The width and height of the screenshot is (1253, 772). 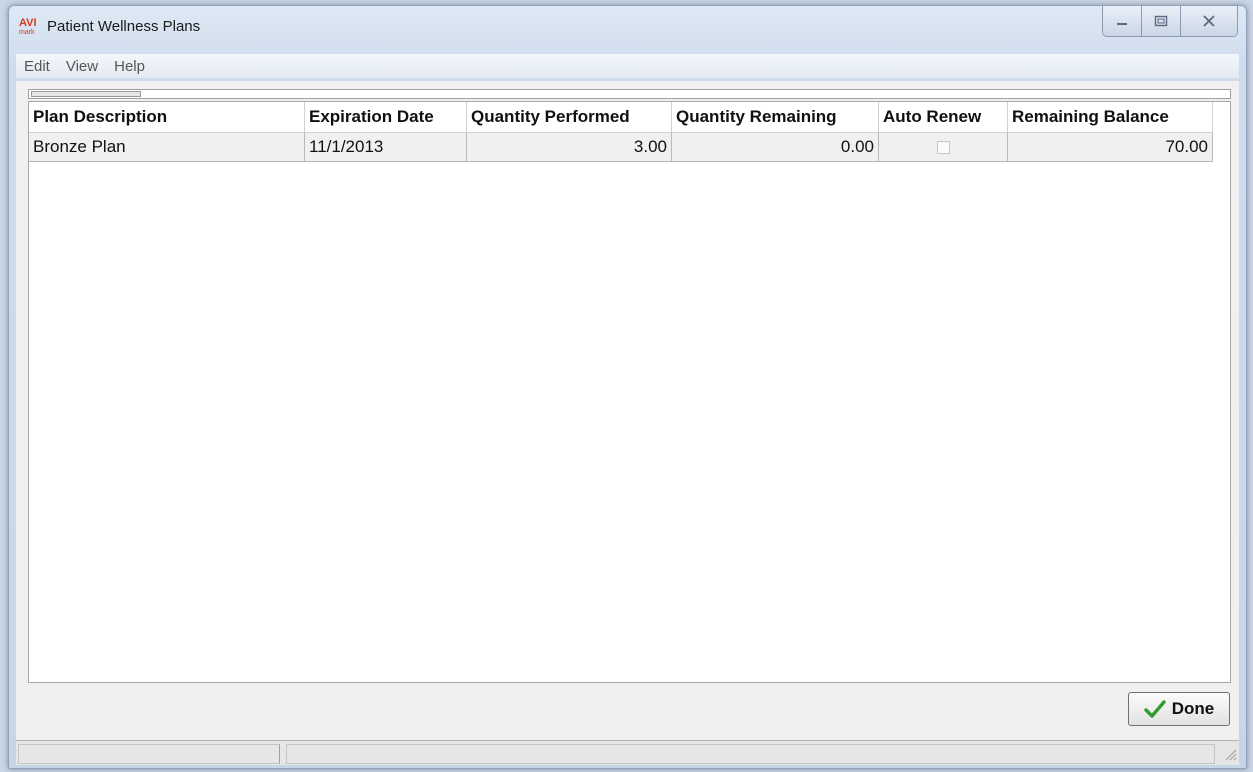 I want to click on horizontal-scrollbar, so click(x=629, y=94).